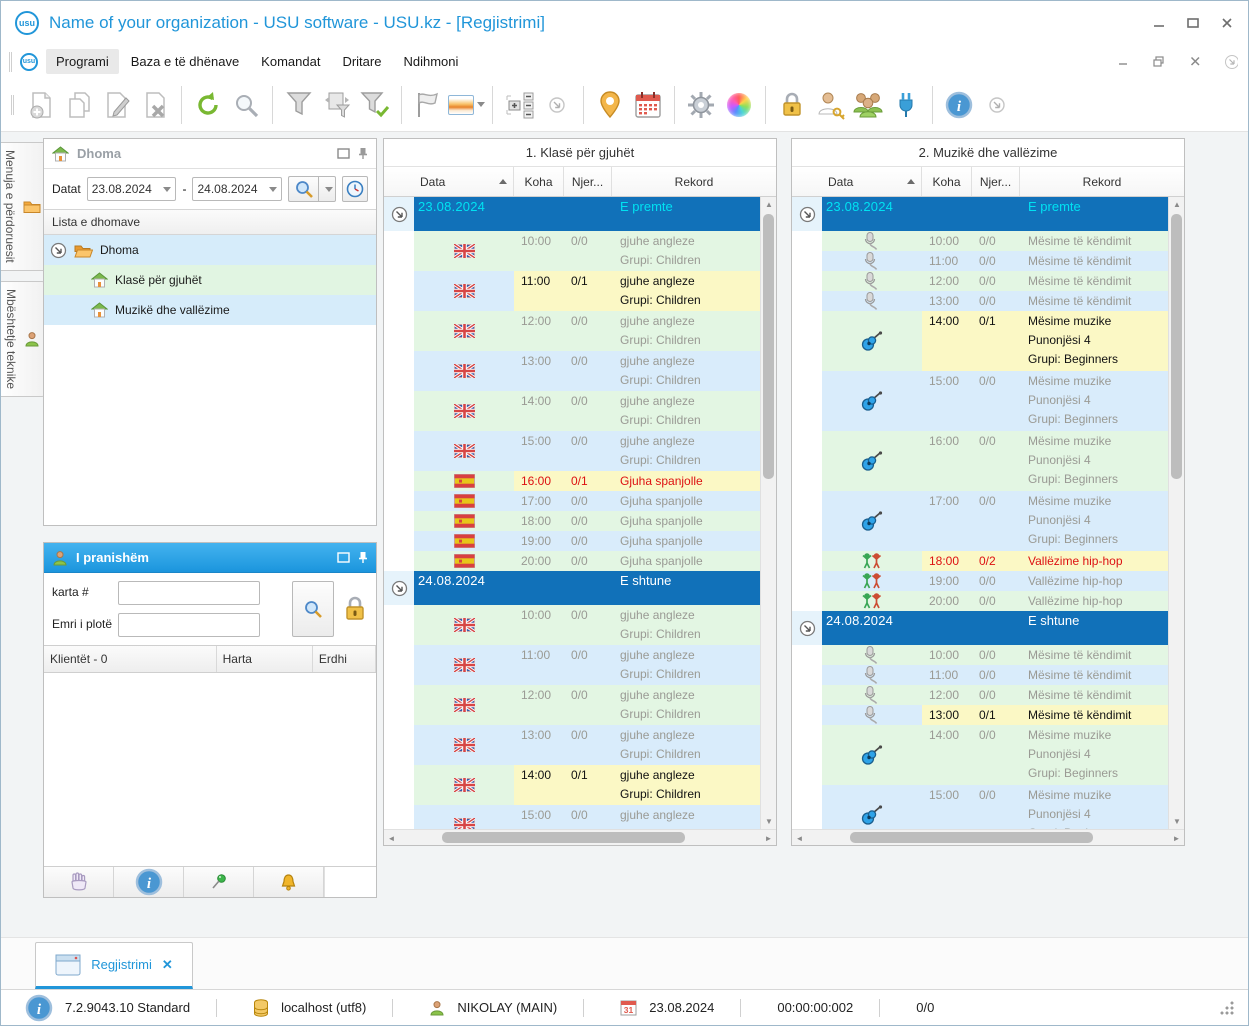  Describe the element at coordinates (210, 222) in the screenshot. I see `room-list-header: Lista e dhomave` at that location.